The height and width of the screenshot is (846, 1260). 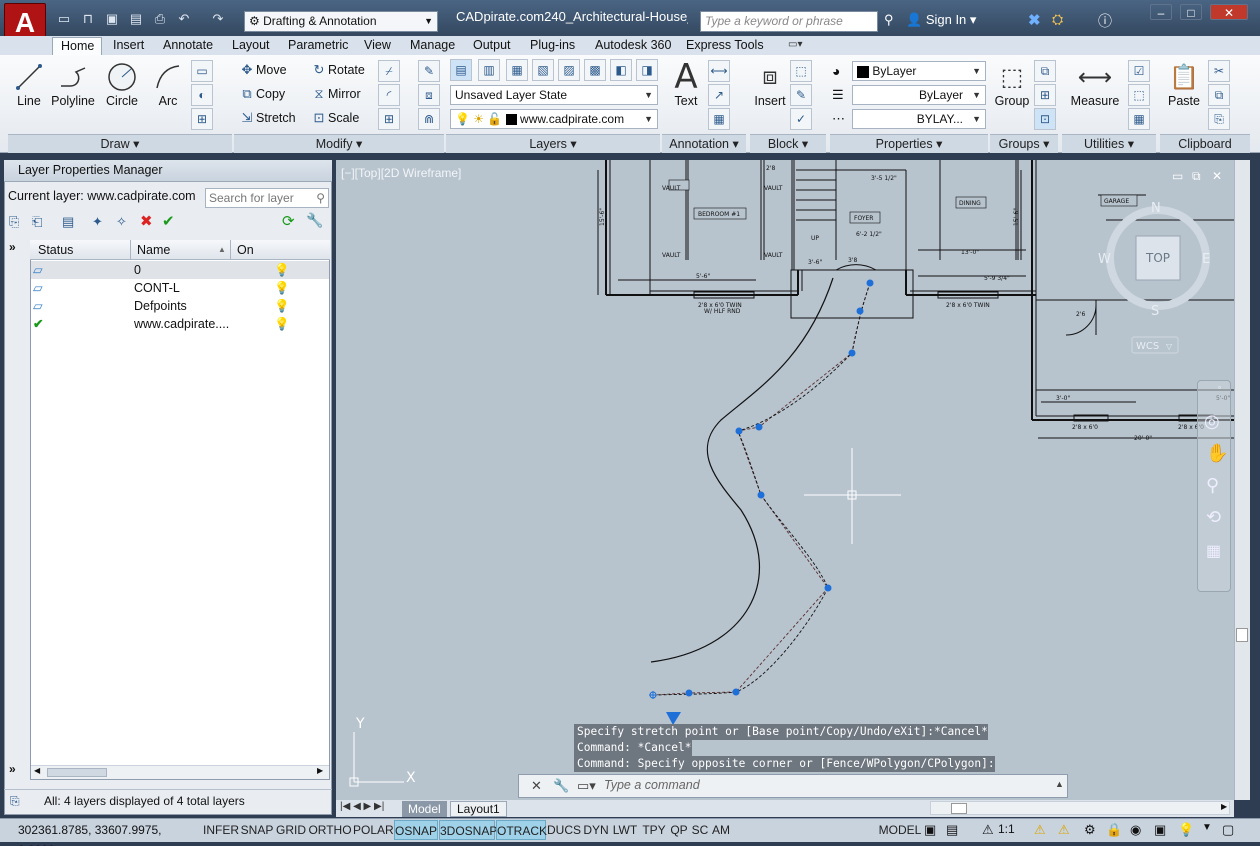 I want to click on quick-view-layouts-icon: ▣, so click(x=930, y=830).